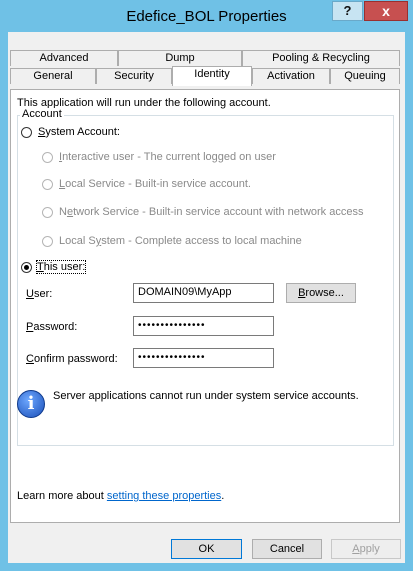 Image resolution: width=413 pixels, height=571 pixels. What do you see at coordinates (26, 267) in the screenshot?
I see `this-user-radio` at bounding box center [26, 267].